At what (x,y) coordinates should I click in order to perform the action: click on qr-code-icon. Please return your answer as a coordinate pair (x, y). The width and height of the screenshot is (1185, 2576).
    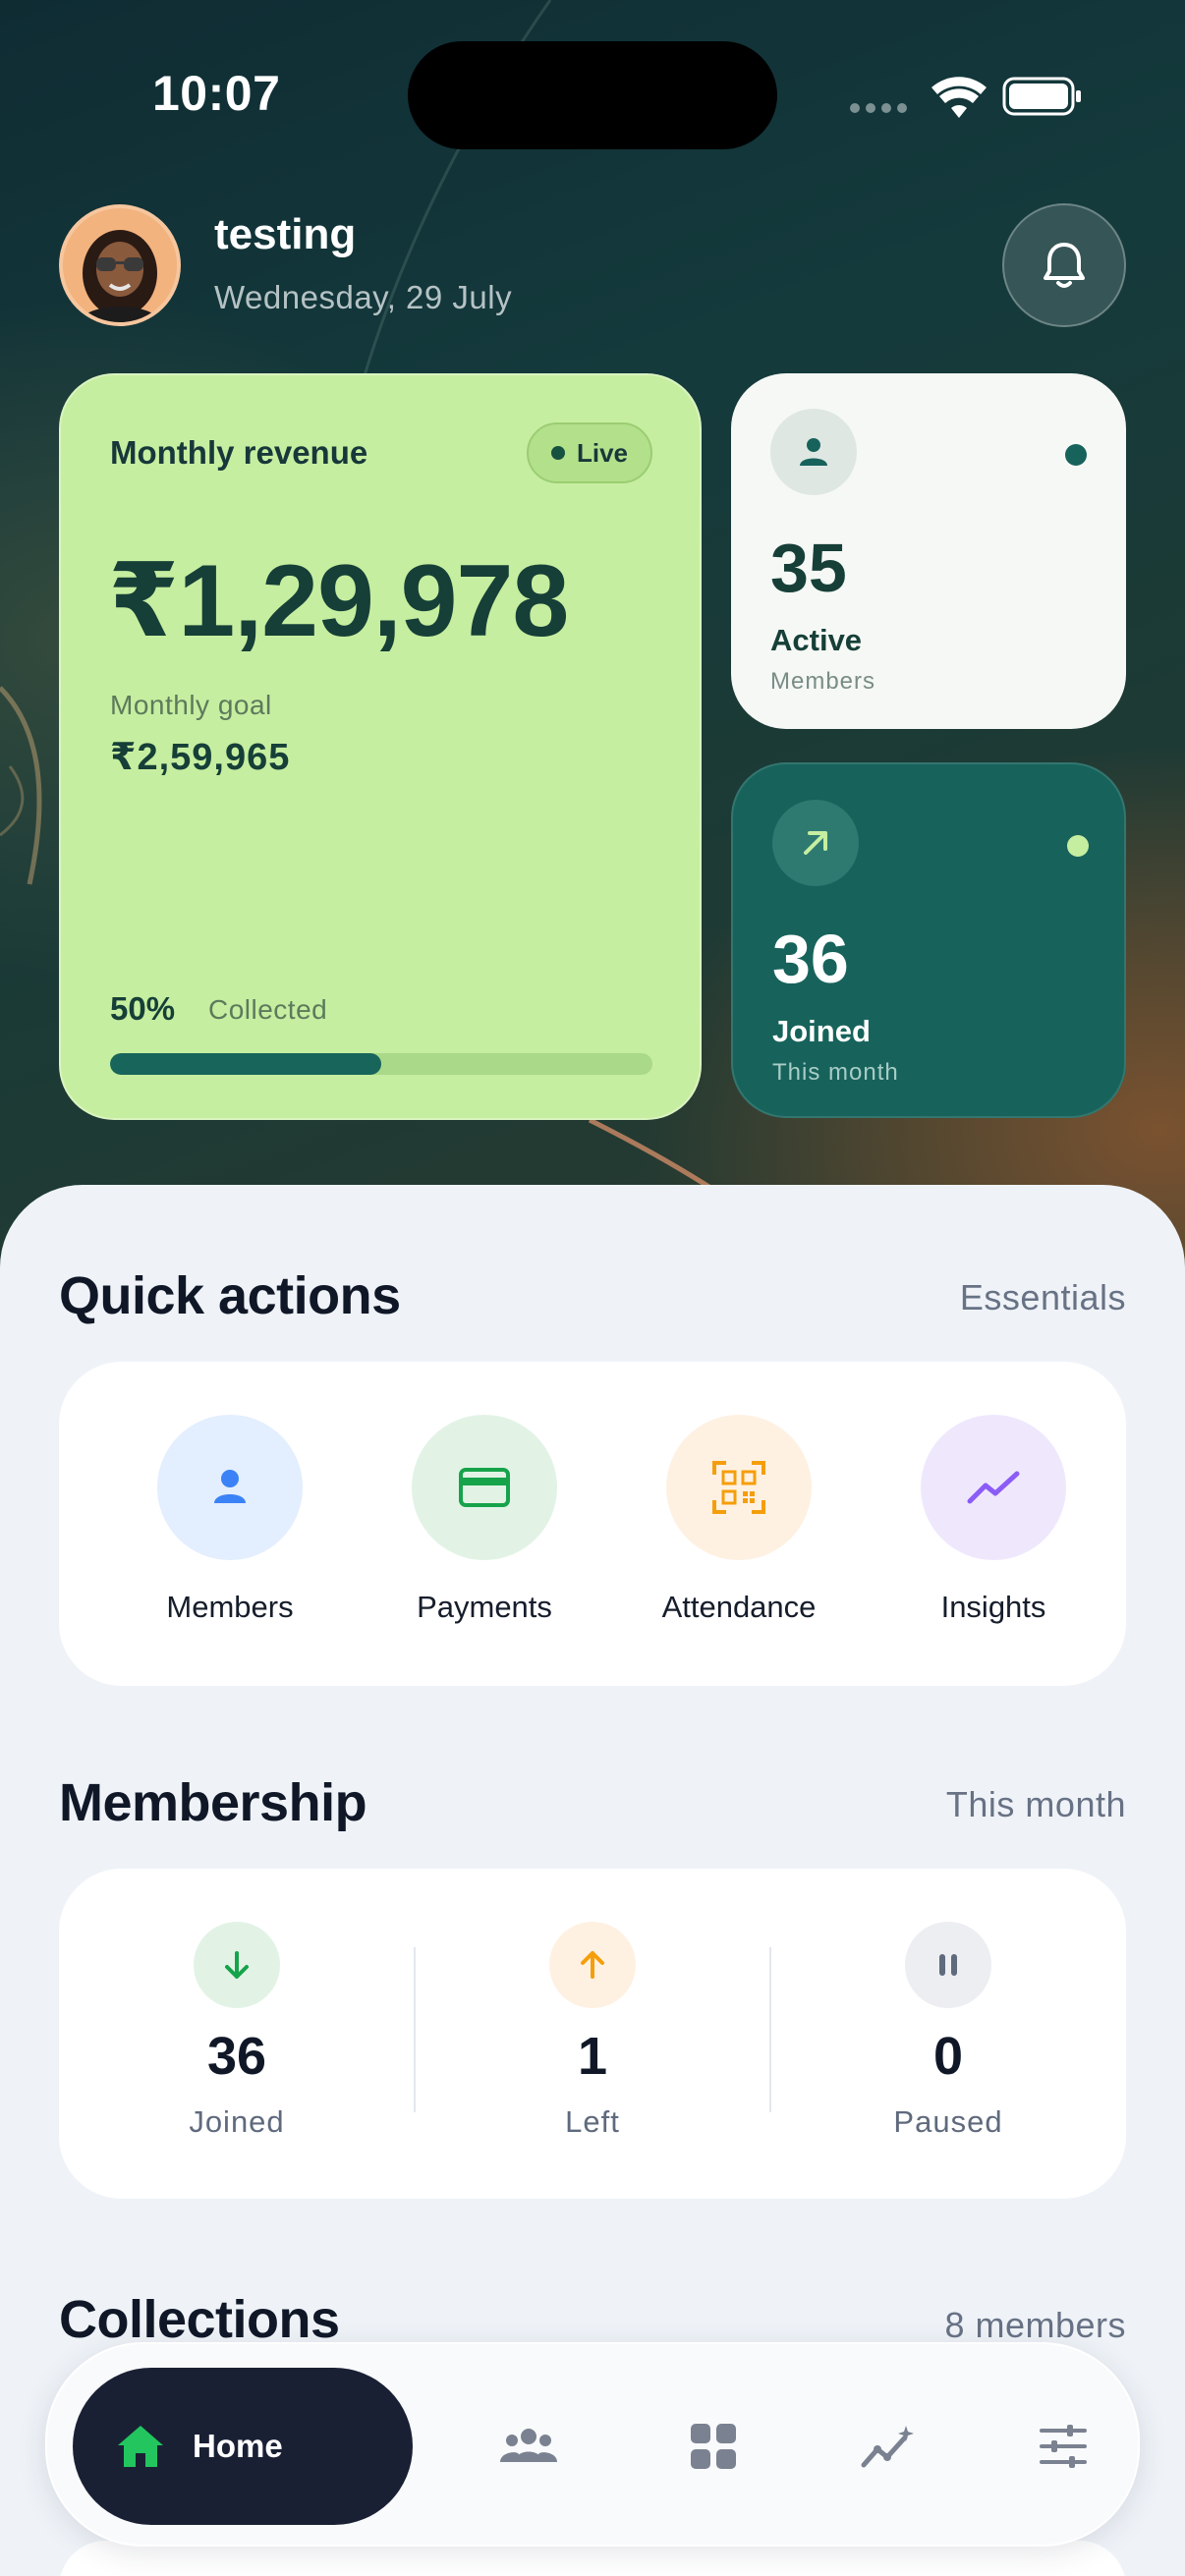
    Looking at the image, I should click on (739, 1487).